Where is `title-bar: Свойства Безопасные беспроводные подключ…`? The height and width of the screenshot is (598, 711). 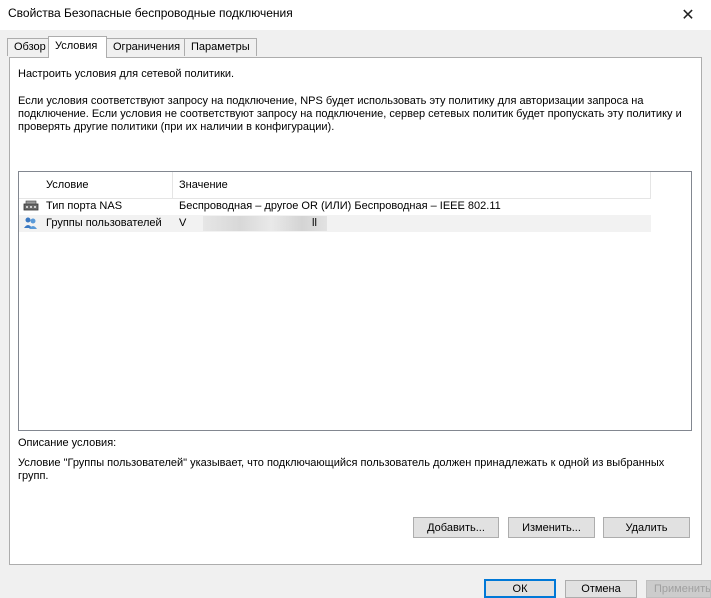 title-bar: Свойства Безопасные беспроводные подключ… is located at coordinates (355, 15).